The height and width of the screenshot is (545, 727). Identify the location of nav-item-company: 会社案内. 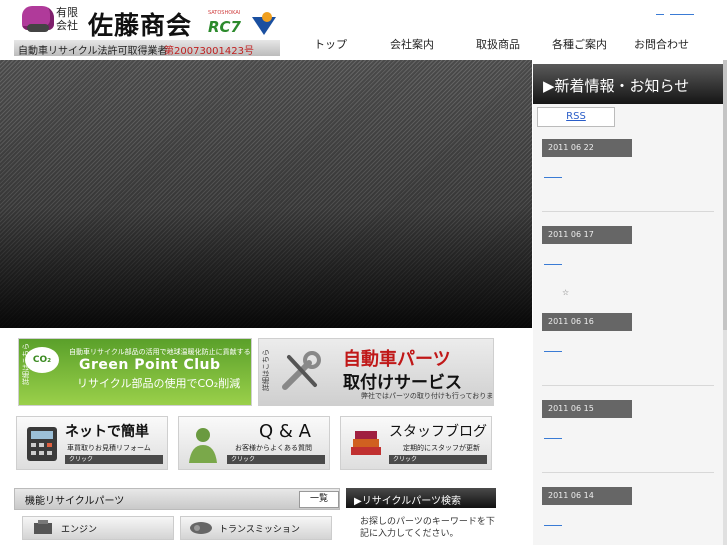
(412, 44).